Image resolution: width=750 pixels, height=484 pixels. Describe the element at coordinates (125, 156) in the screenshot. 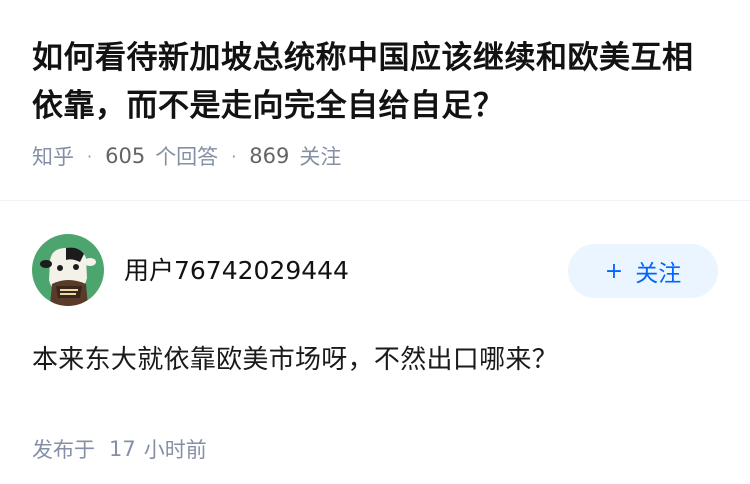

I see `answer-count: 605` at that location.